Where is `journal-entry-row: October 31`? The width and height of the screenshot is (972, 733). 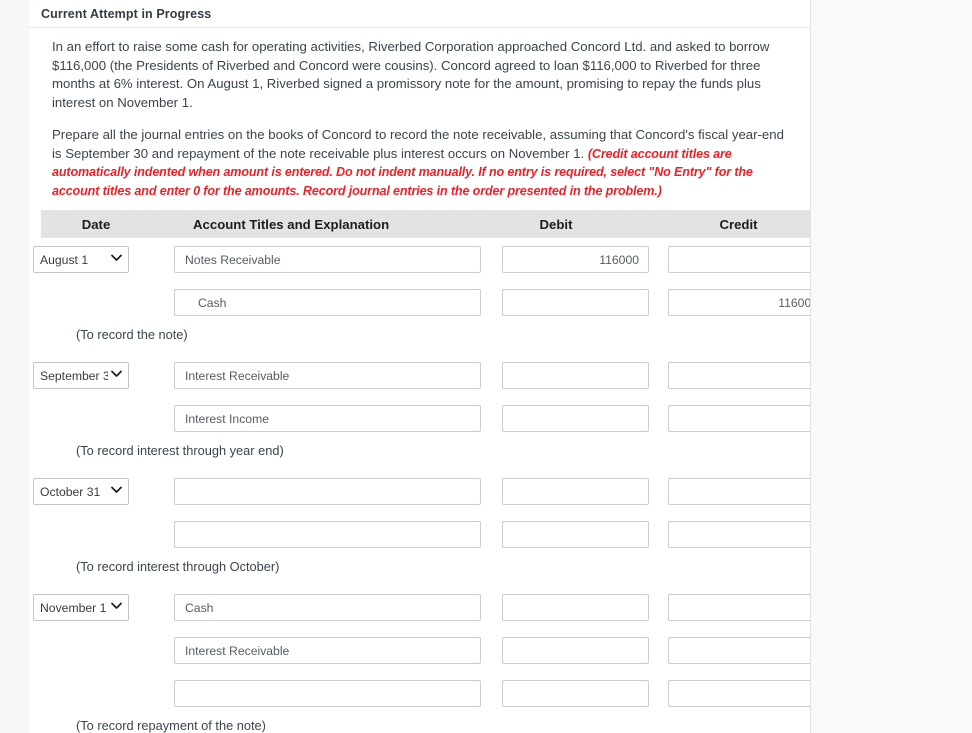
journal-entry-row: October 31 is located at coordinates (421, 491).